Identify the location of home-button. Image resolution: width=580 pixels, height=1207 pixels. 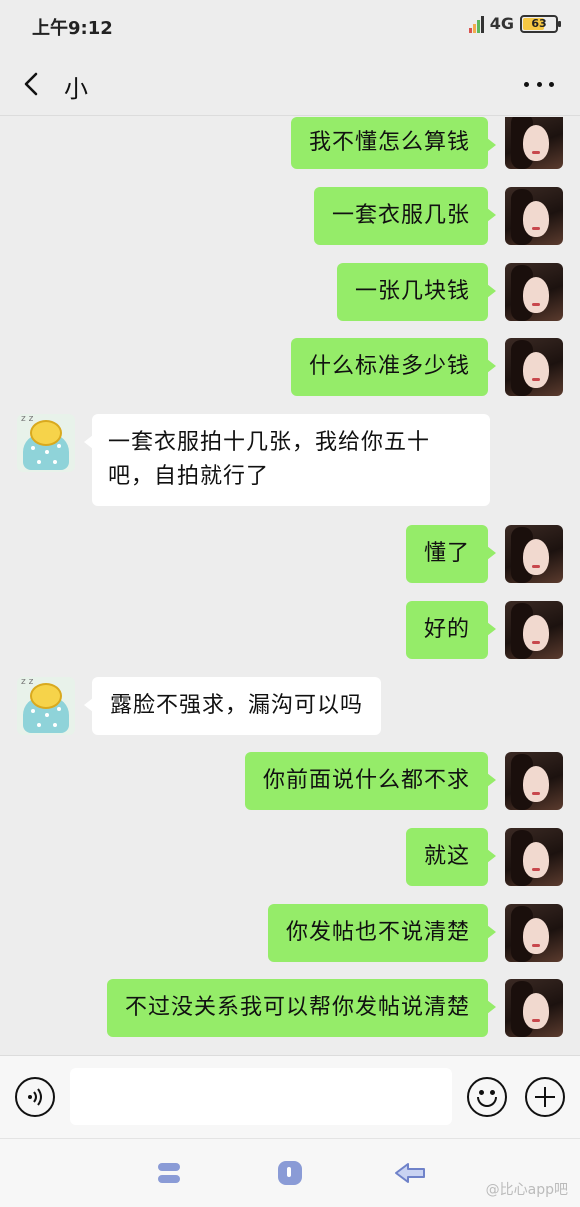
(290, 1173).